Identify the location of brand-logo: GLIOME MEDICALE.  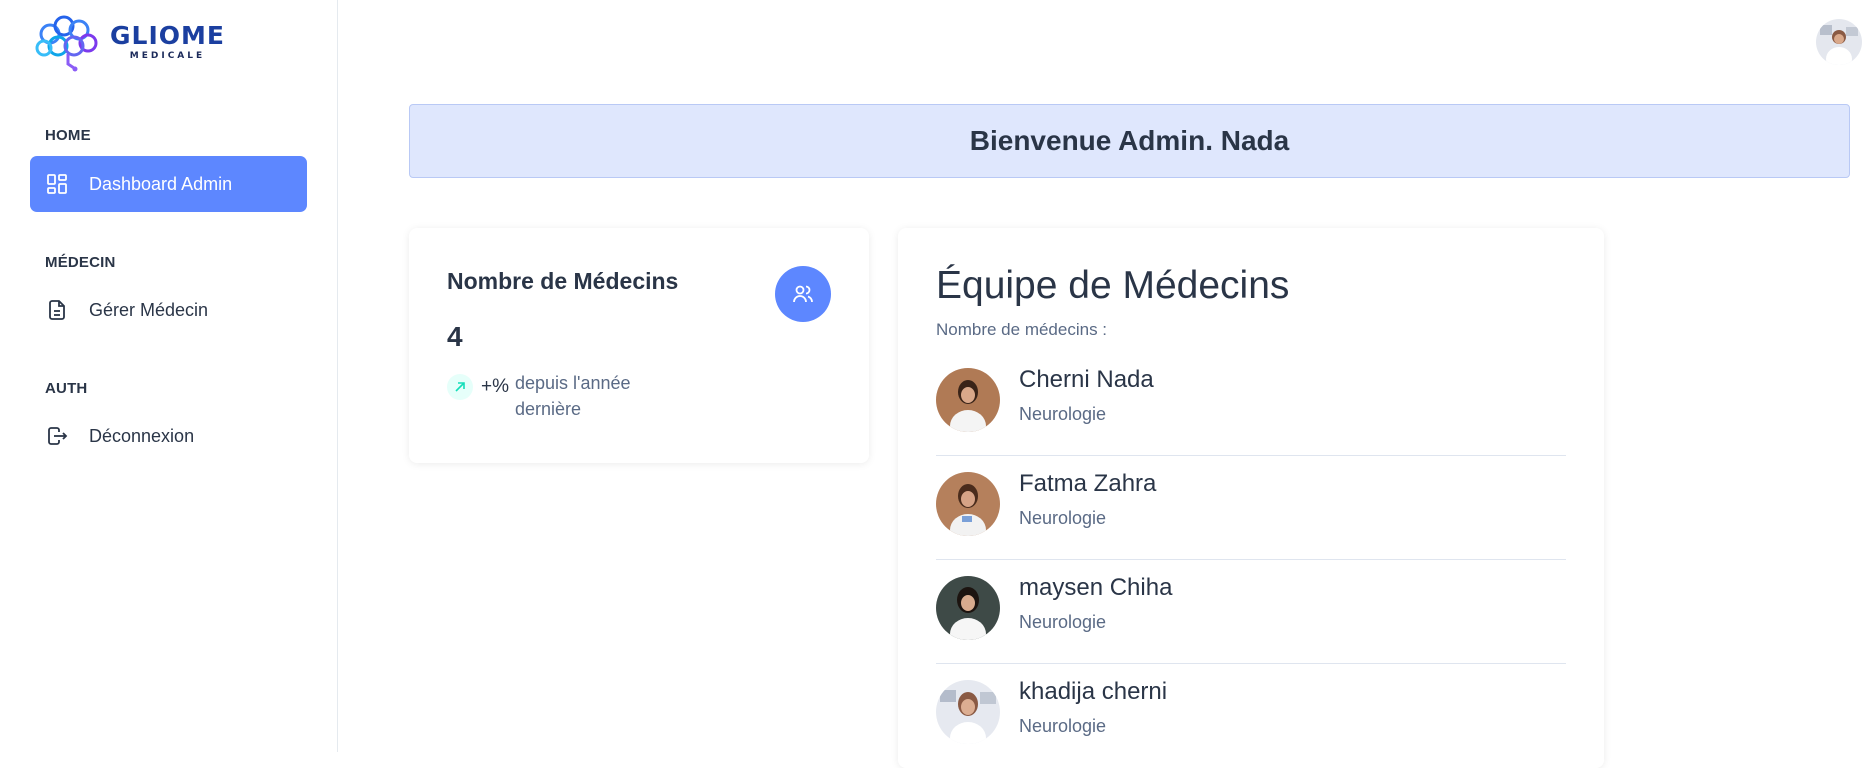
(128, 42).